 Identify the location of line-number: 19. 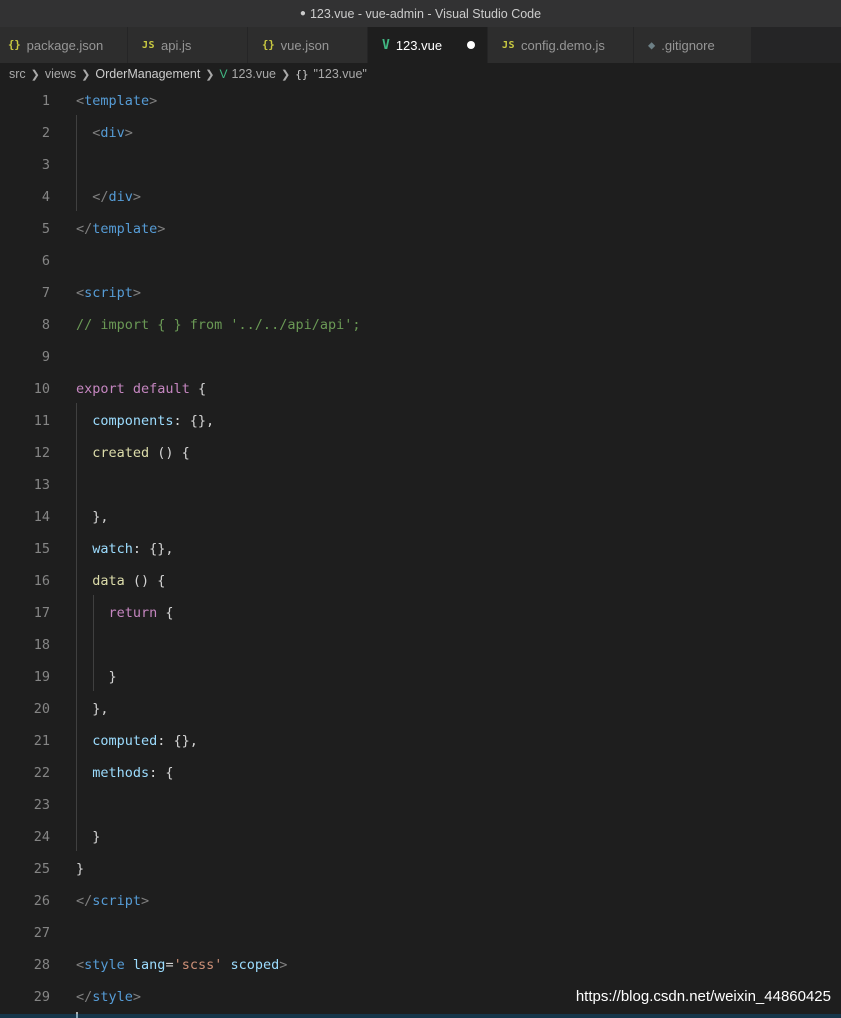
(41, 677).